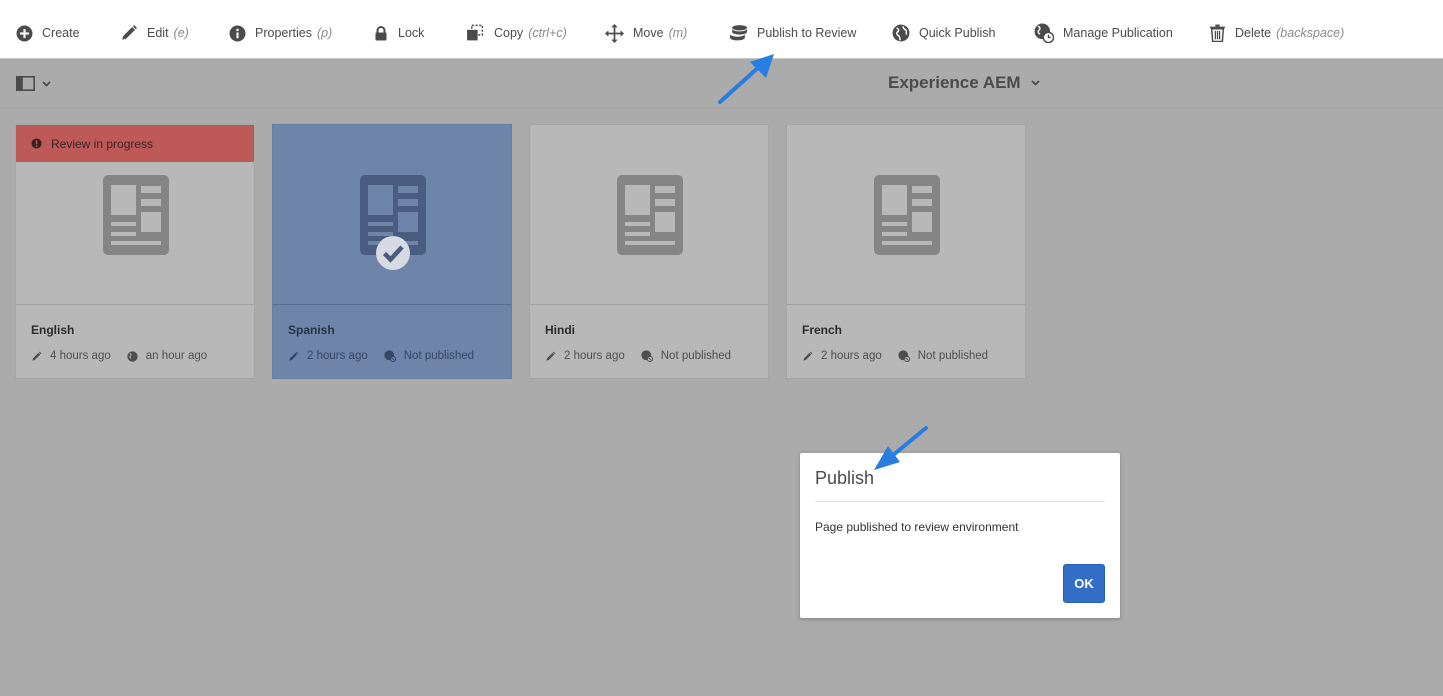  I want to click on properties-label: Properties, so click(283, 33).